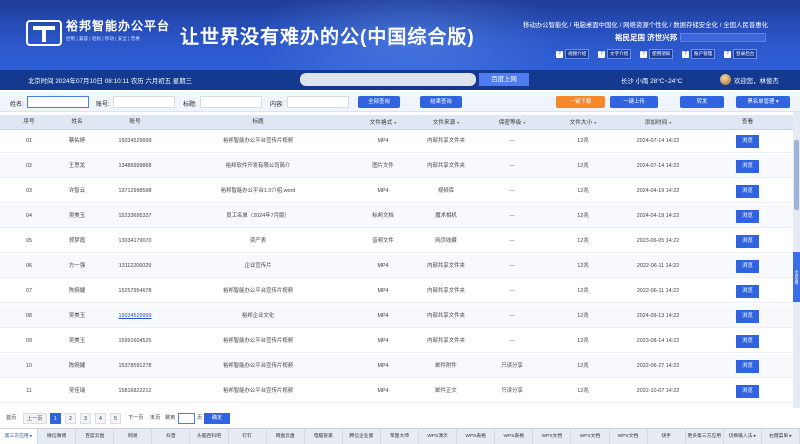  What do you see at coordinates (44, 33) in the screenshot?
I see `logo-icon` at bounding box center [44, 33].